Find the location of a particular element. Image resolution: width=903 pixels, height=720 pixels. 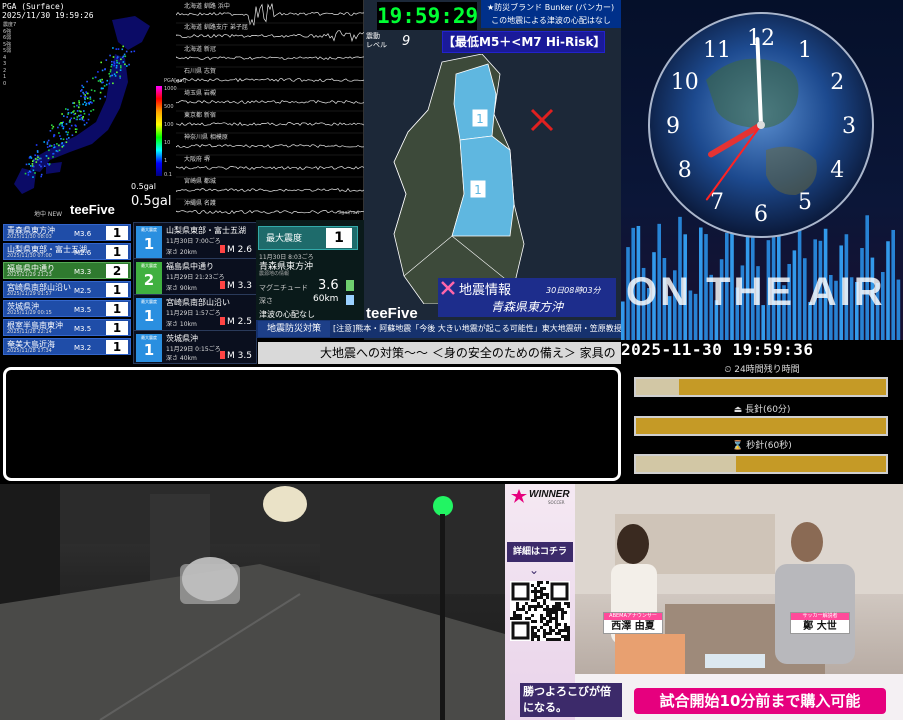

depth-indicator is located at coordinates (350, 300).